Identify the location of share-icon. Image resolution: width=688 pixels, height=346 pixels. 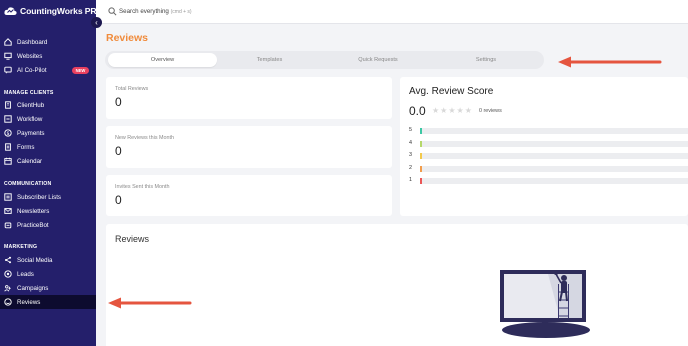
(8, 260).